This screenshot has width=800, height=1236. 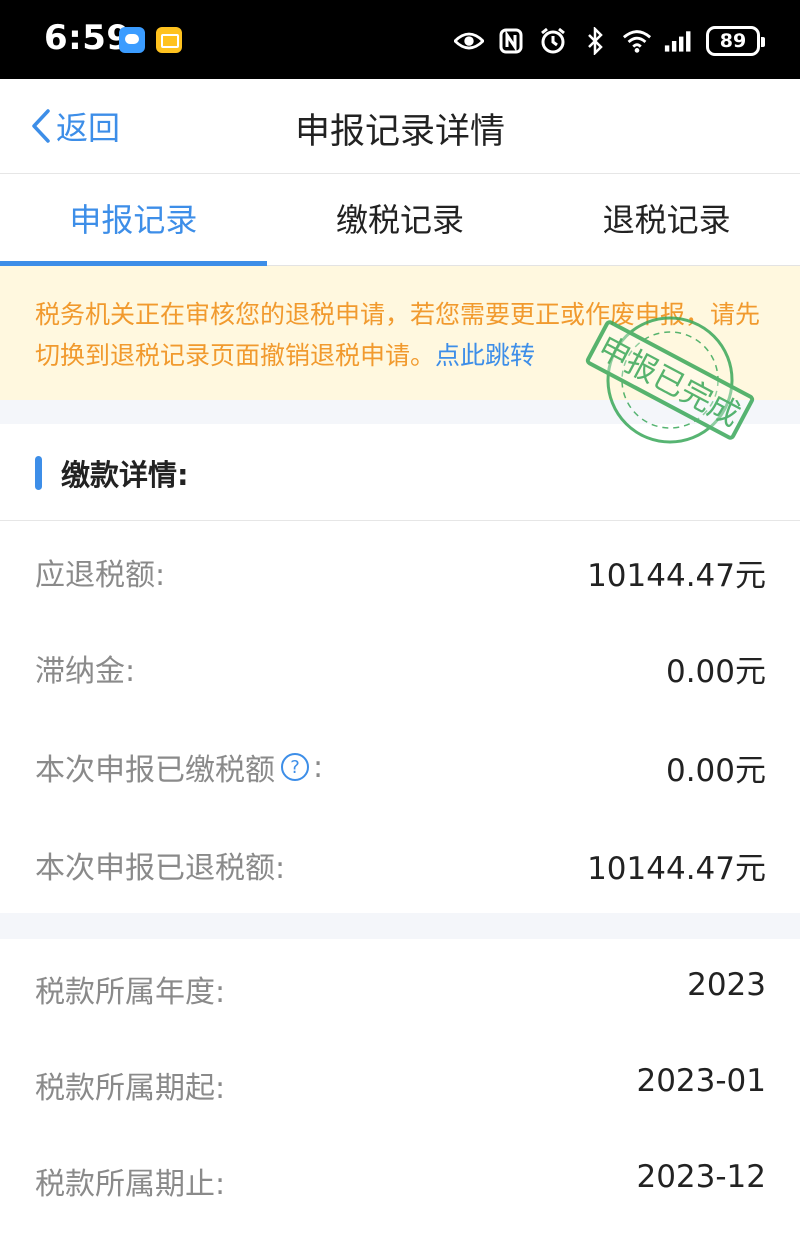 I want to click on status-icons: 89, so click(x=609, y=41).